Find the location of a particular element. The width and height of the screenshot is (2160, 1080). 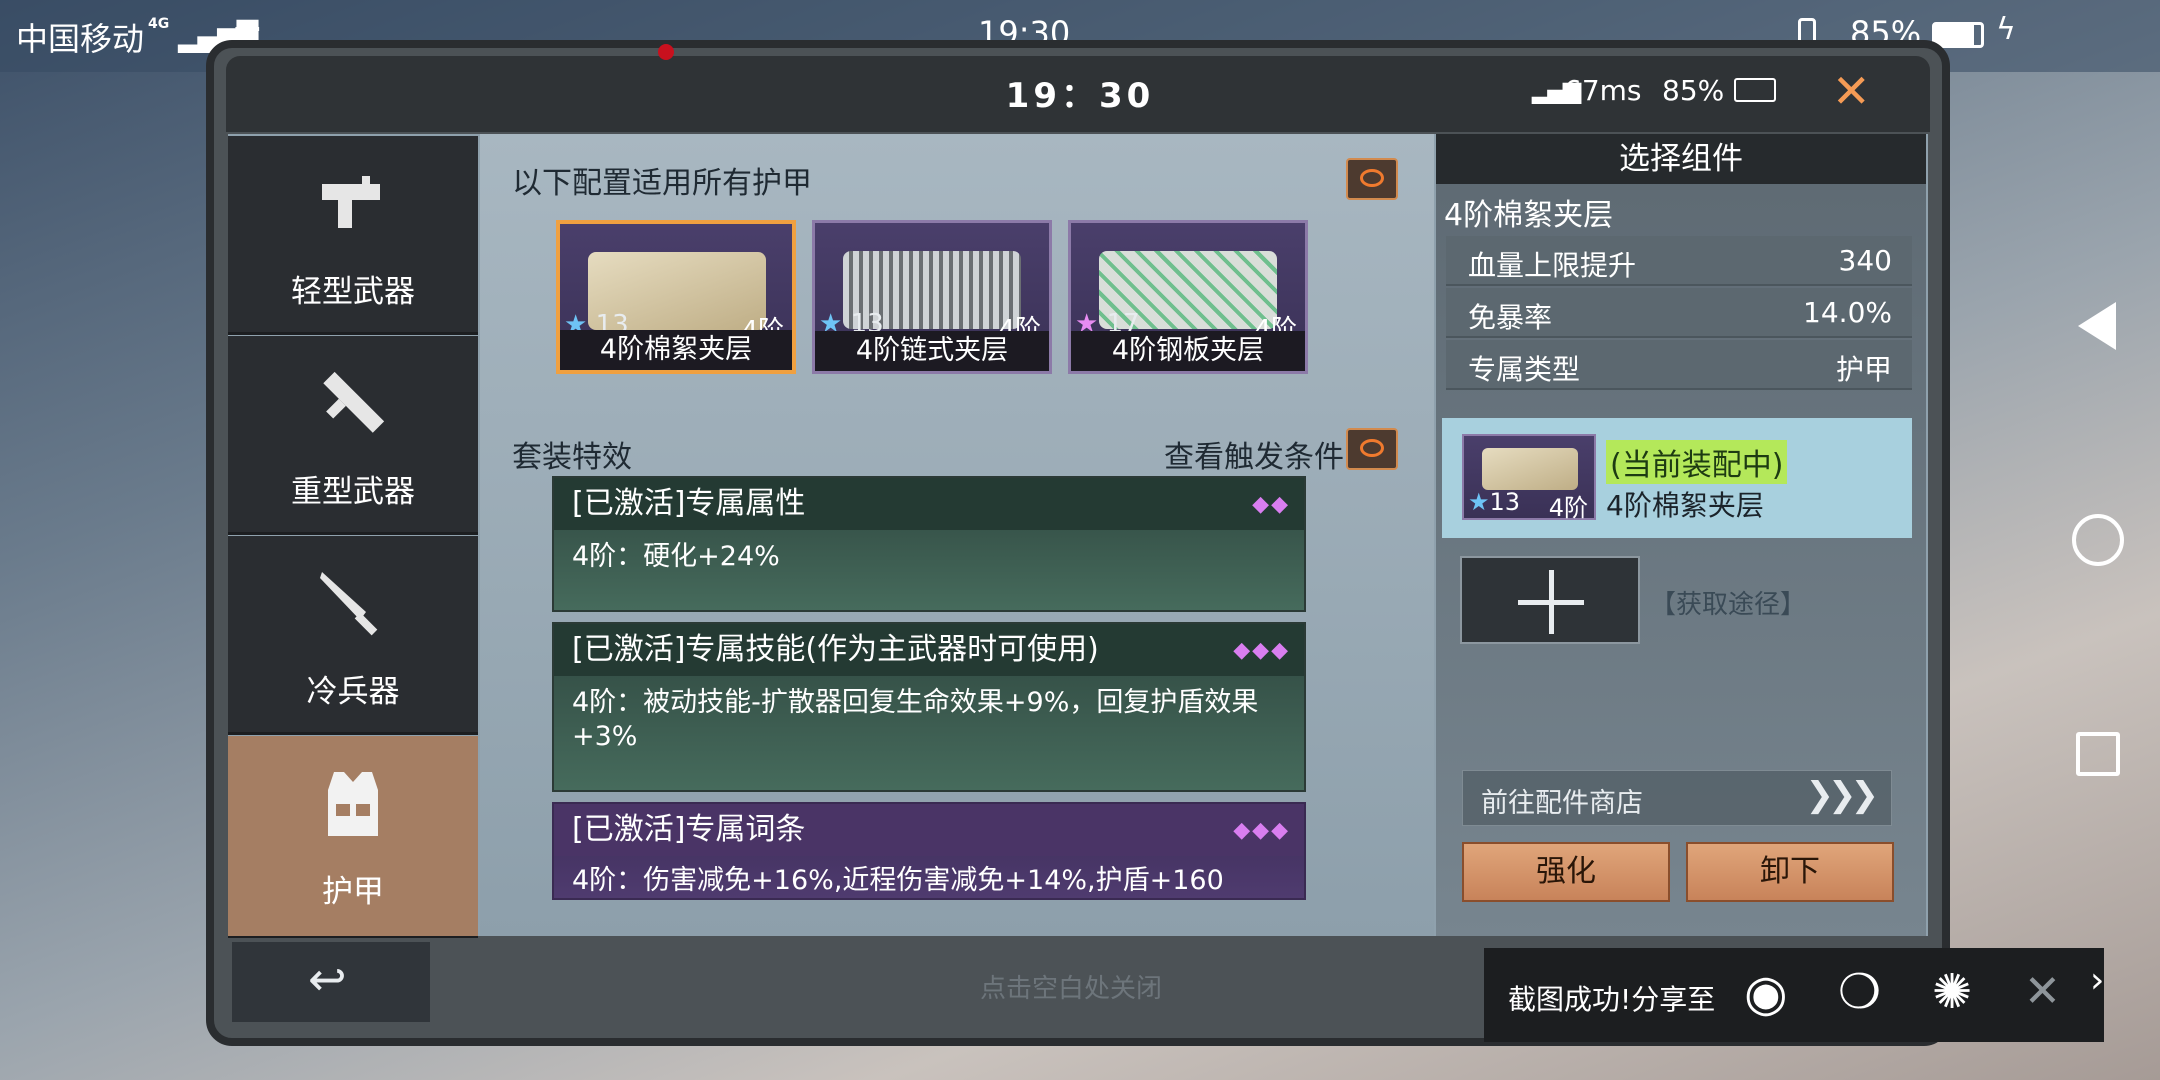

nav-label: 轻型武器 is located at coordinates (353, 292).